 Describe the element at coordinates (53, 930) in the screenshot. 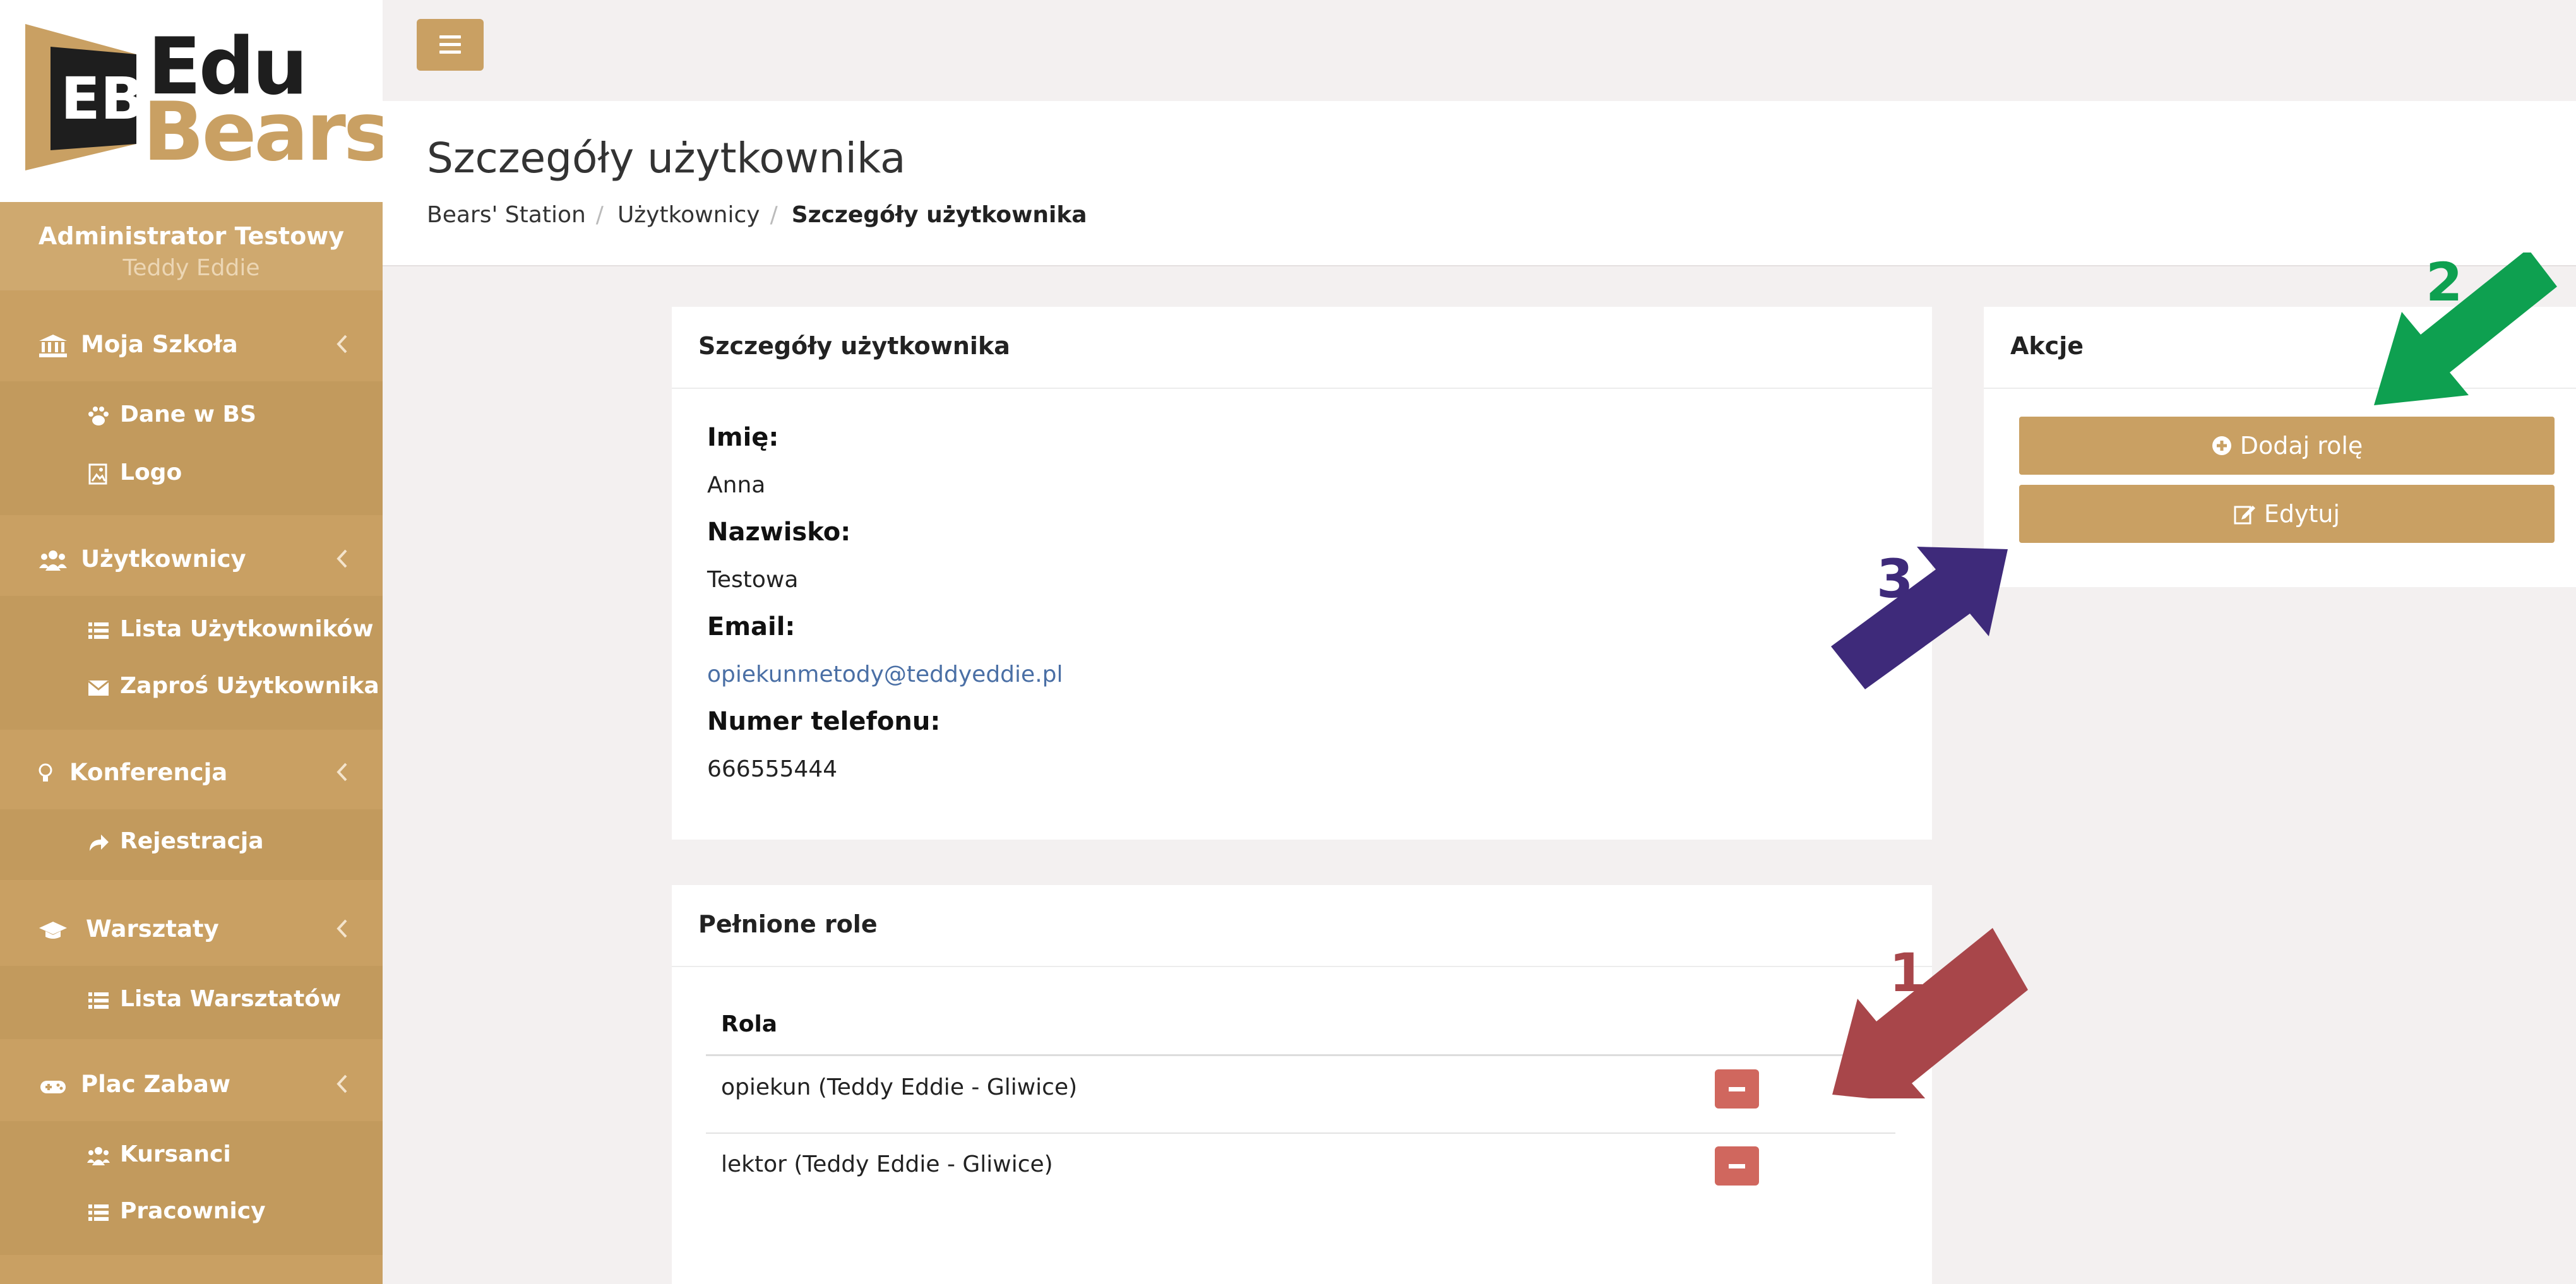

I see `graduation-cap-icon` at that location.